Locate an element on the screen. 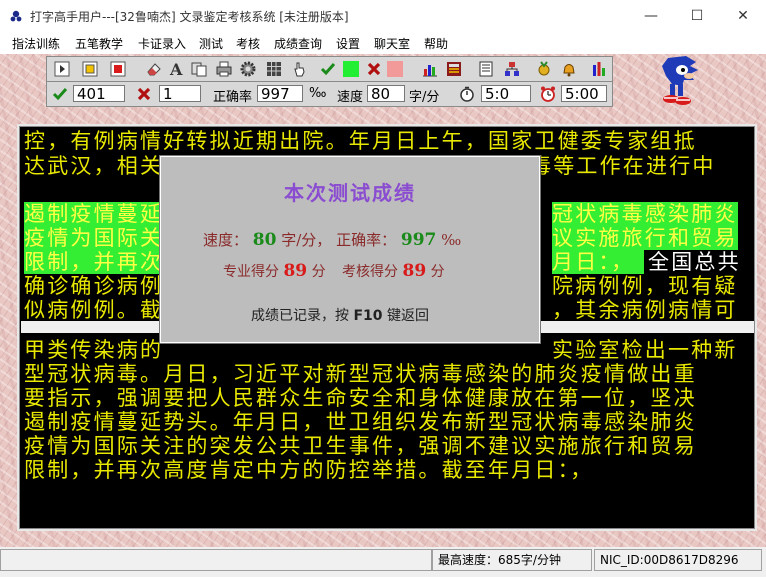 The image size is (766, 577). status-nic-id: NIC_ID:00D8617D8296 is located at coordinates (678, 560).